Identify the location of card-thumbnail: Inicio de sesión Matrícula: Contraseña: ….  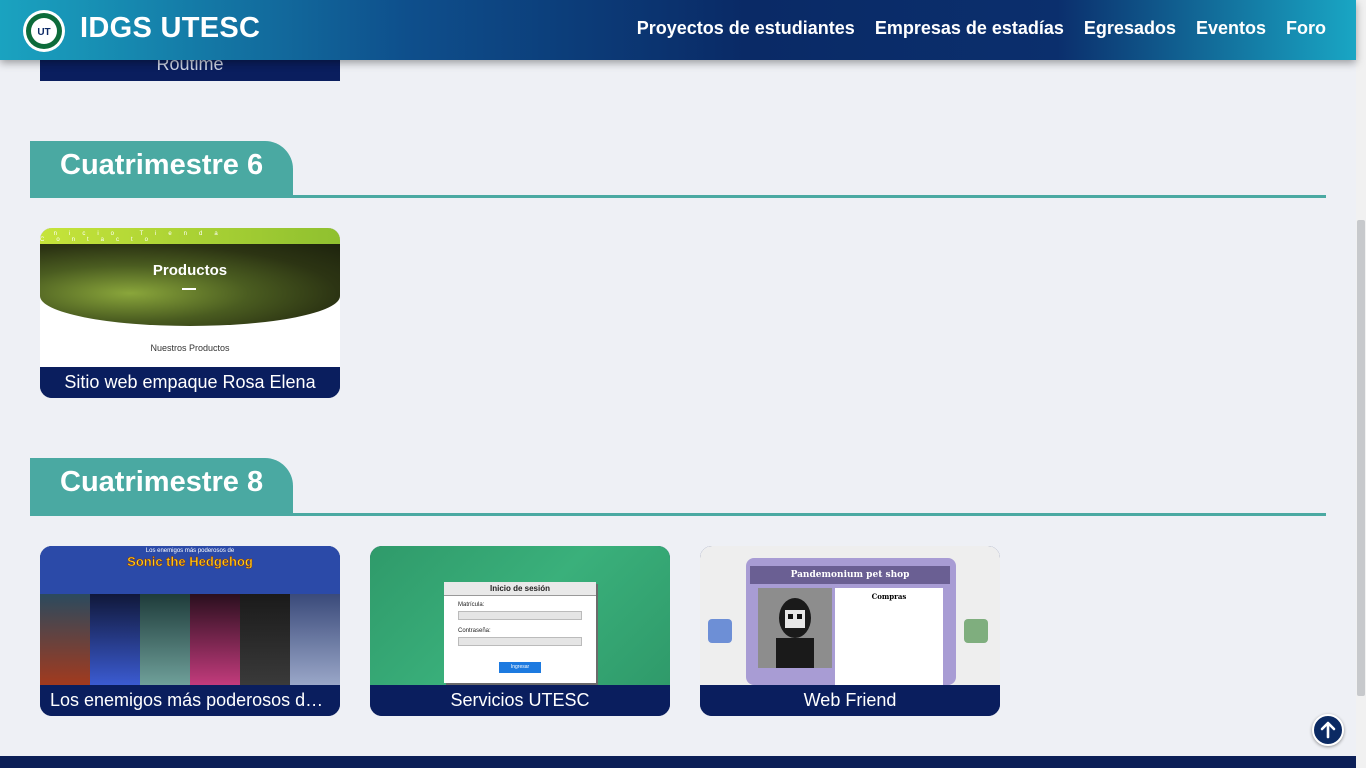
(520, 615).